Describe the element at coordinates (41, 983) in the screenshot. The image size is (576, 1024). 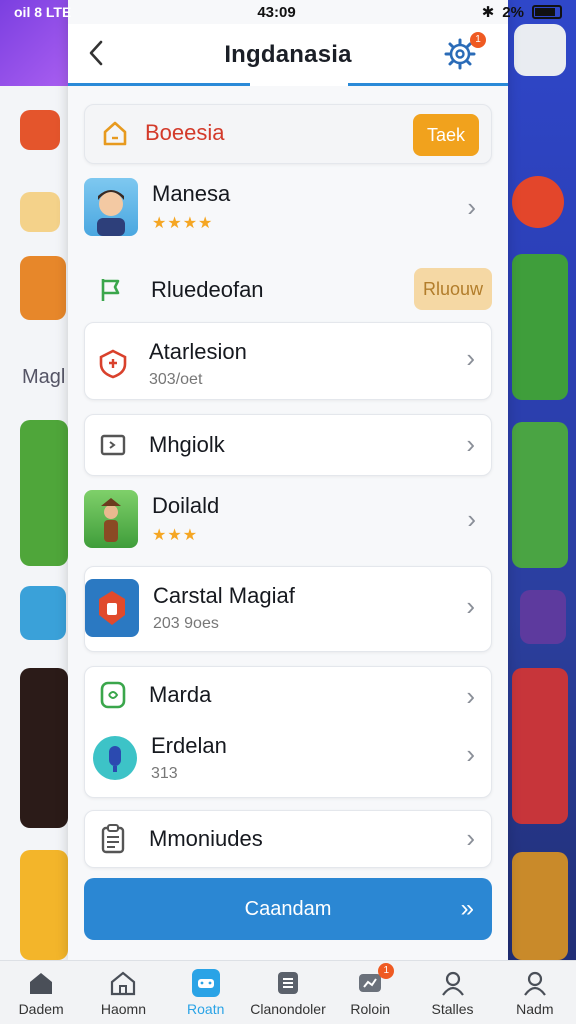
I see `house-filled-icon` at that location.